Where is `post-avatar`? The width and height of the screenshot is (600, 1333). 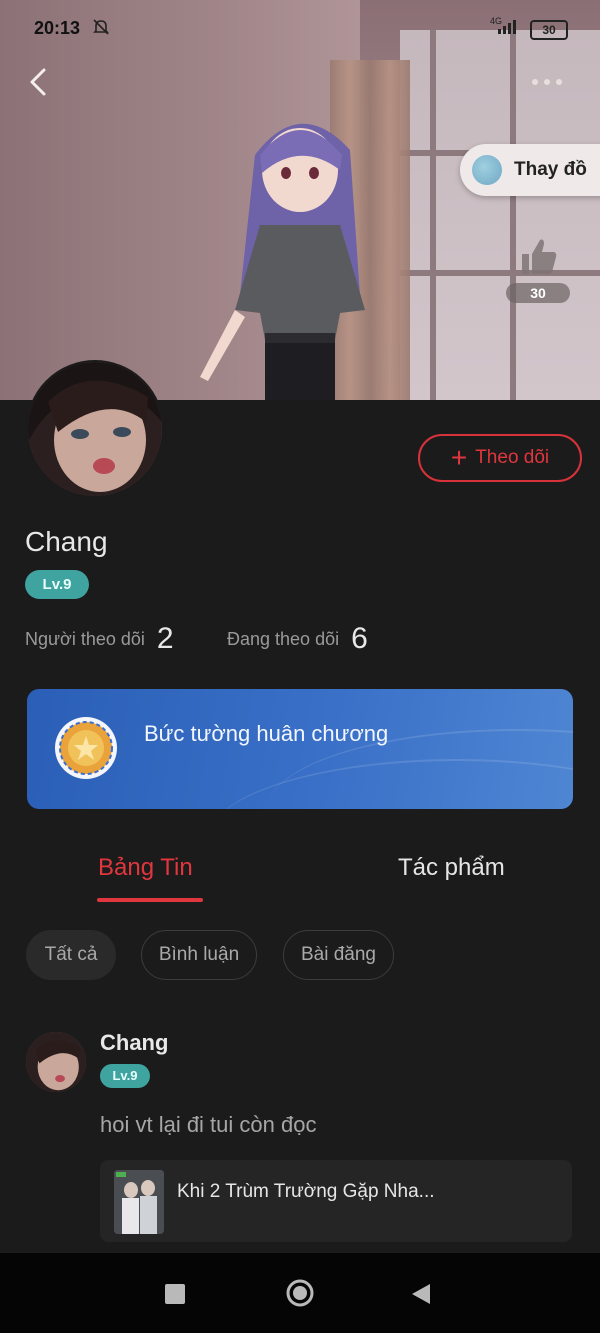
post-avatar is located at coordinates (56, 1062).